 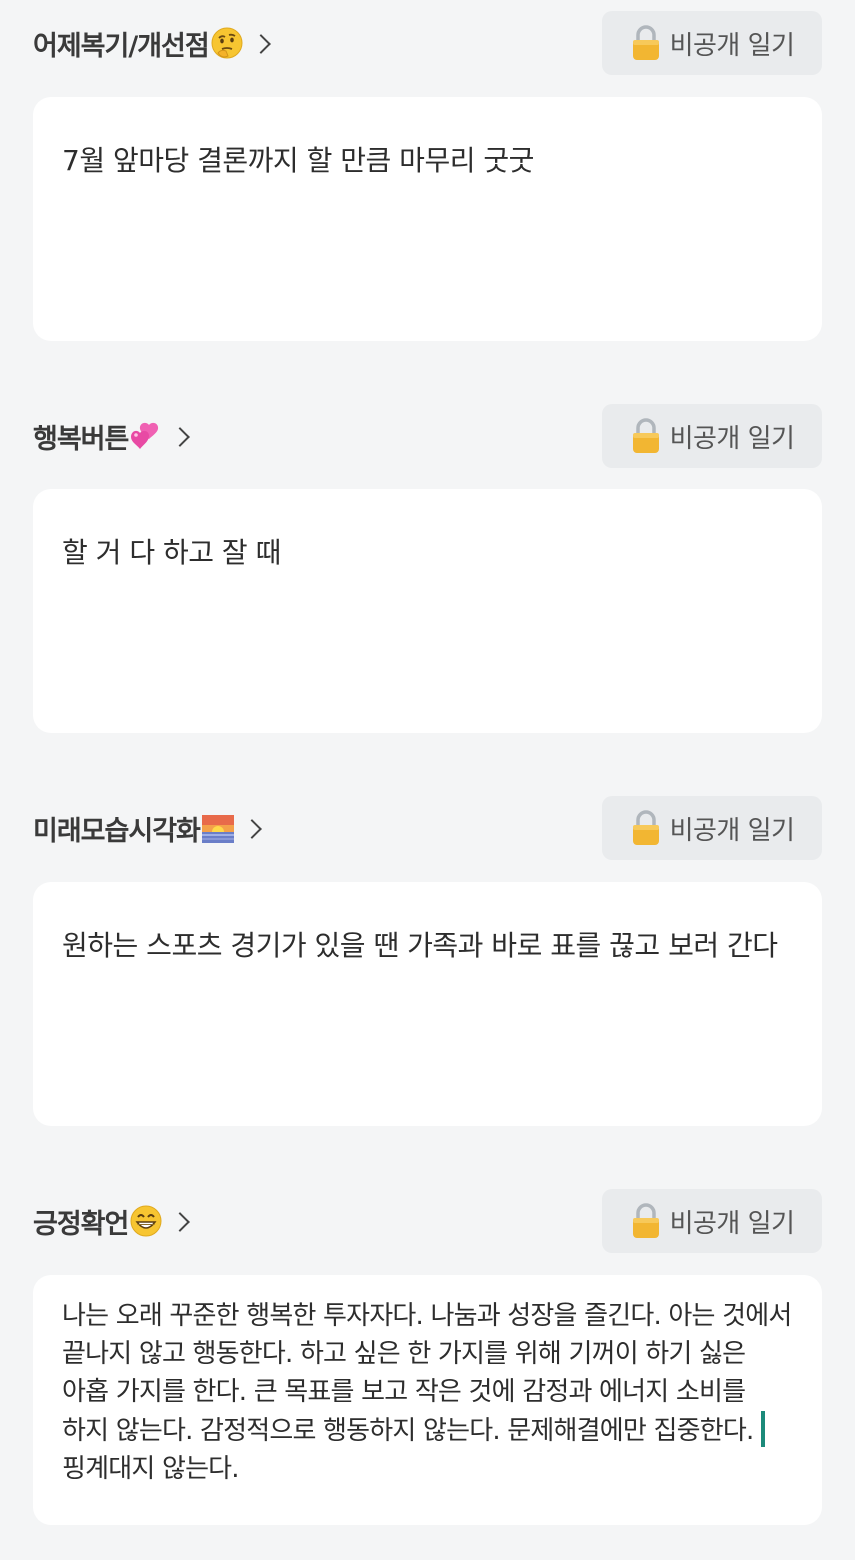 What do you see at coordinates (298, 160) in the screenshot?
I see `entry-text: 7월 앞마당 결론까지 할 만큼 마무리 굿굿` at bounding box center [298, 160].